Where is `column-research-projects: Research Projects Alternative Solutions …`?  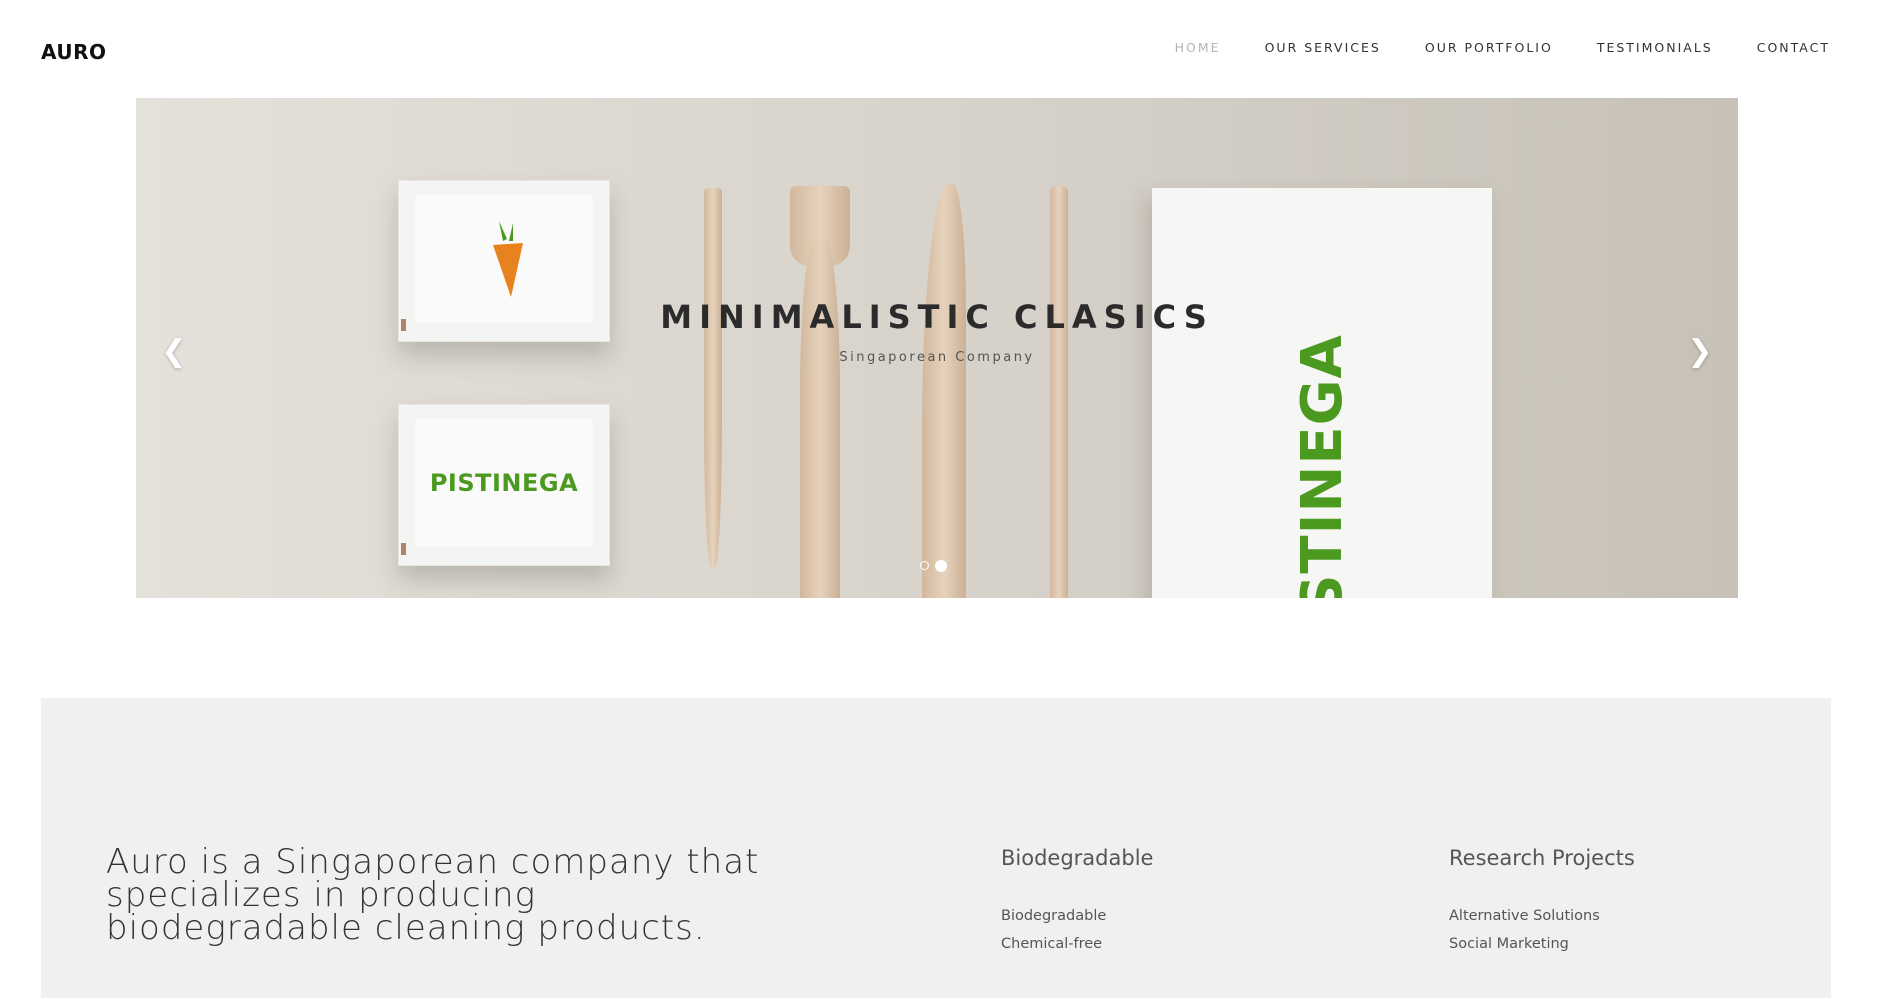
column-research-projects: Research Projects Alternative Solutions … is located at coordinates (1542, 905).